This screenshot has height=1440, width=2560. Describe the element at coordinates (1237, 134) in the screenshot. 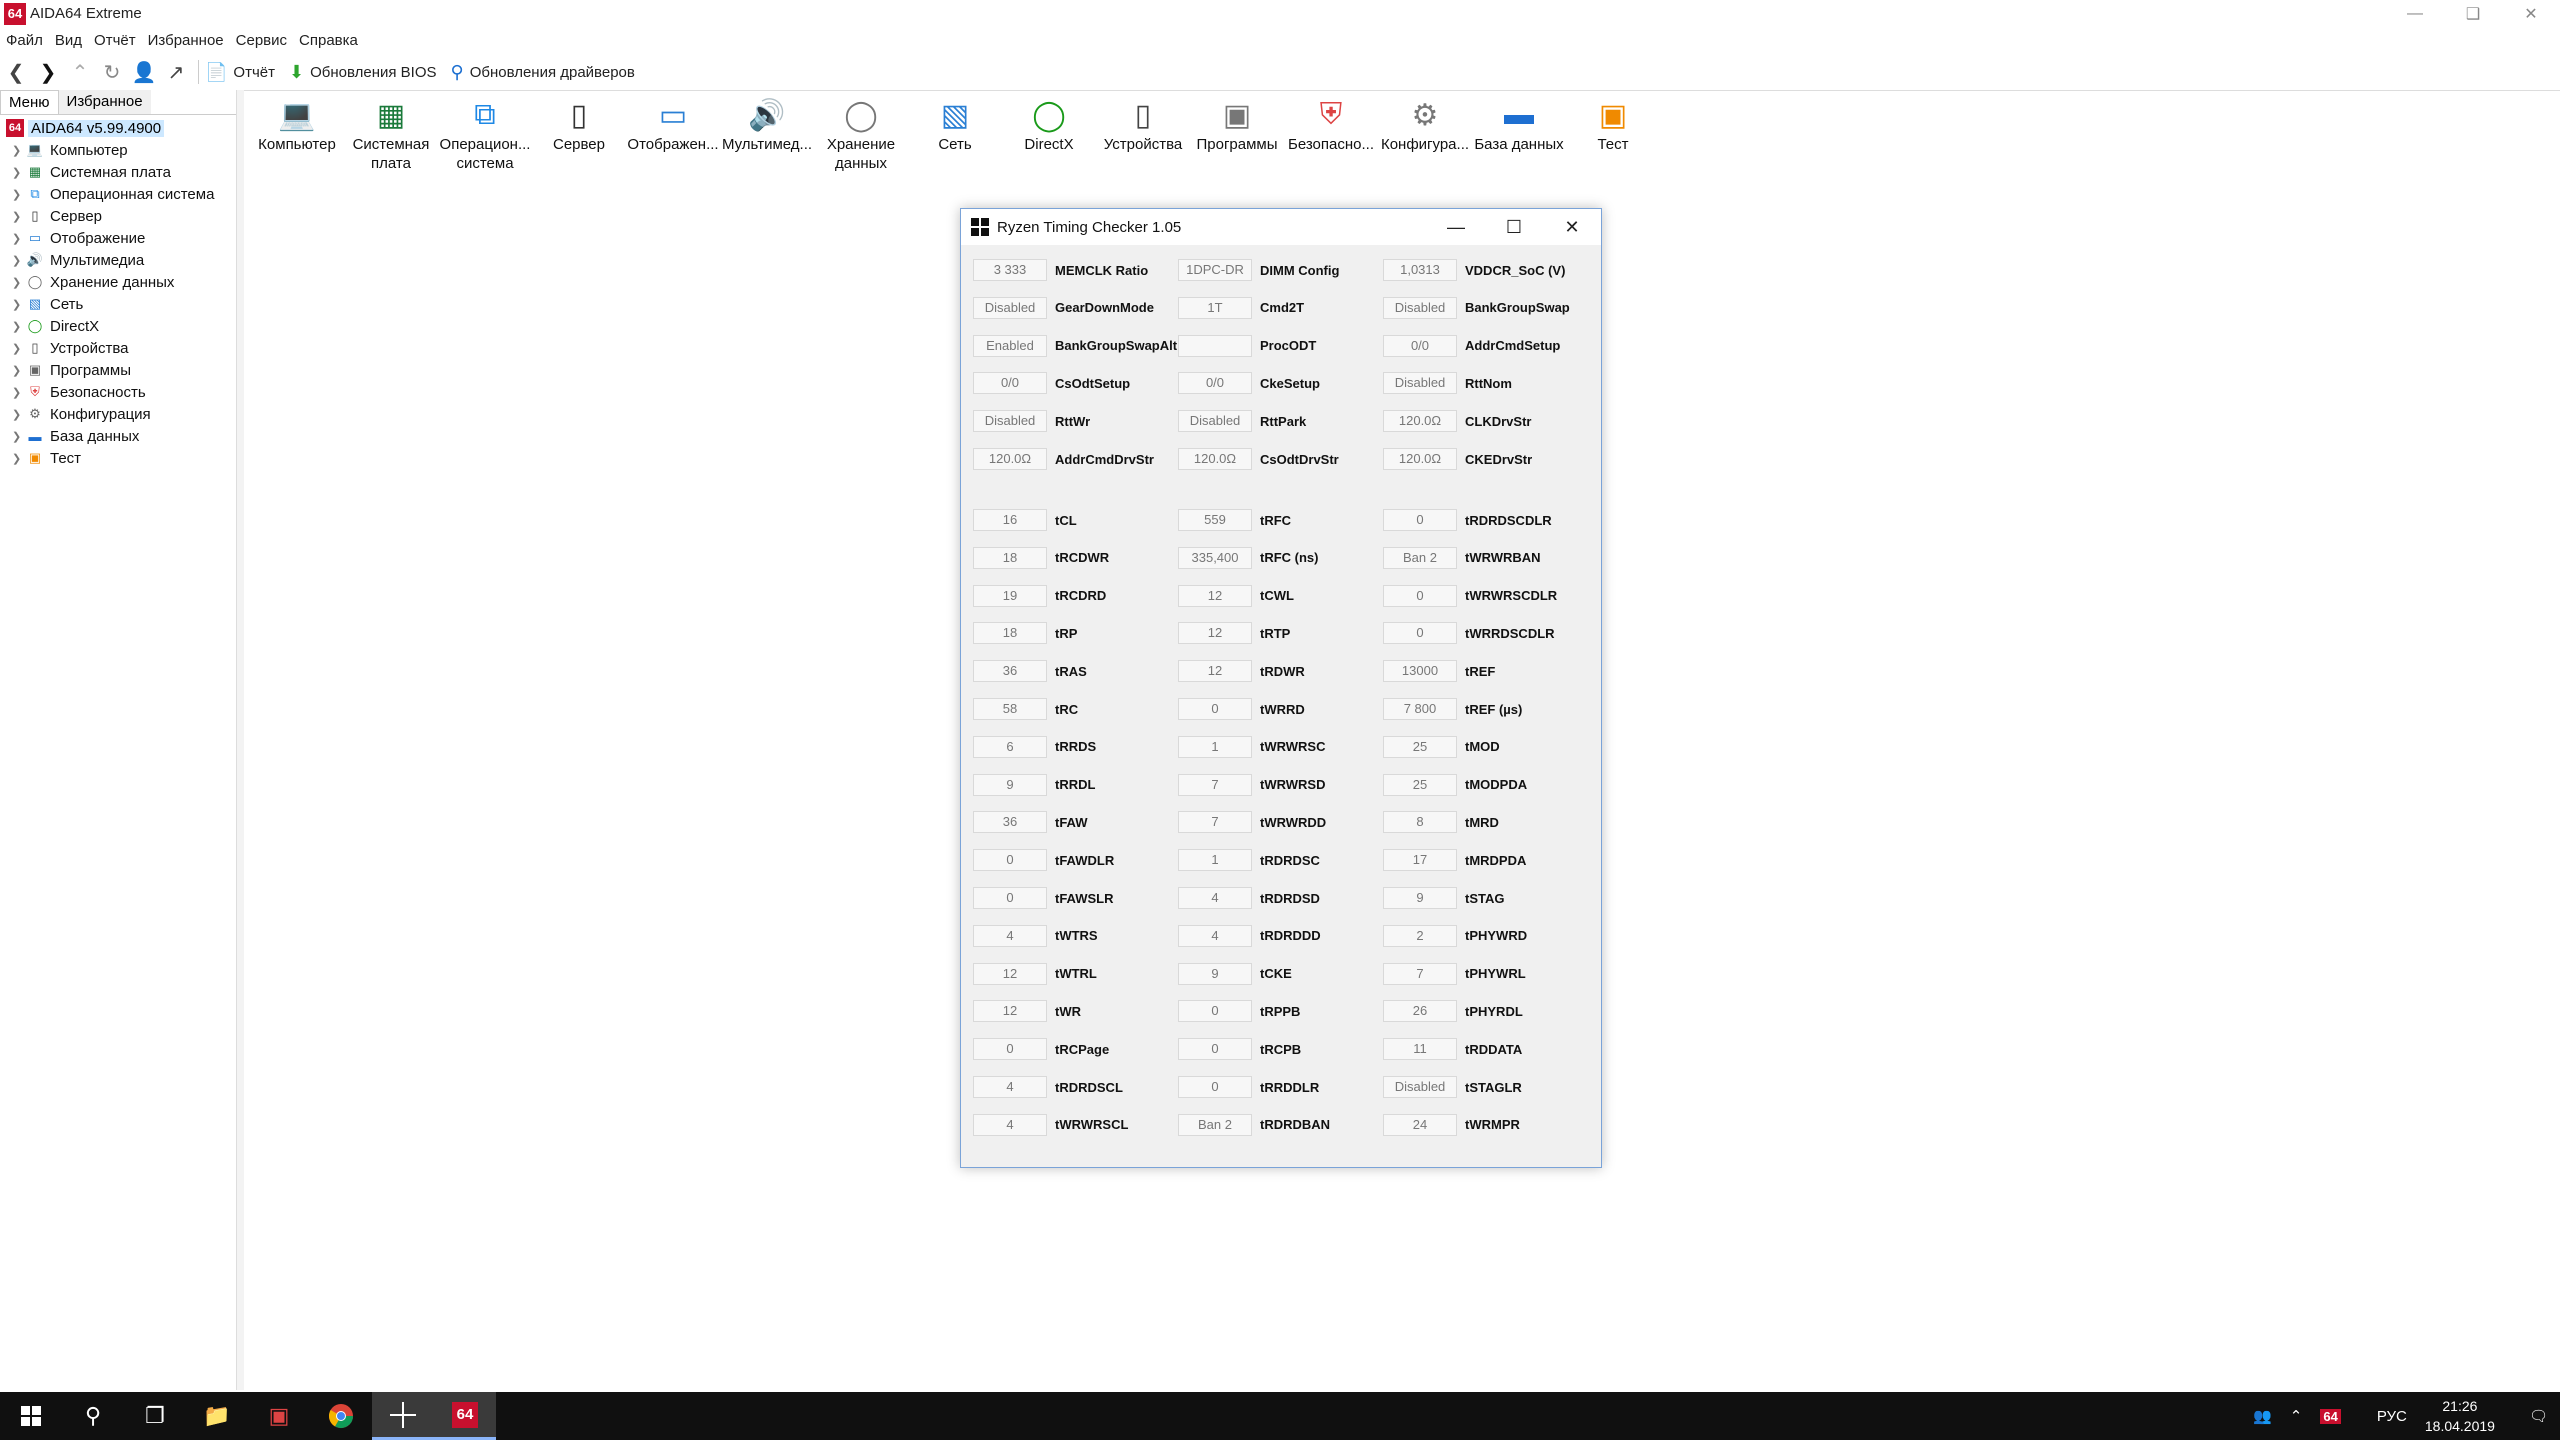

I see `category-tile: ▣ Программы` at that location.